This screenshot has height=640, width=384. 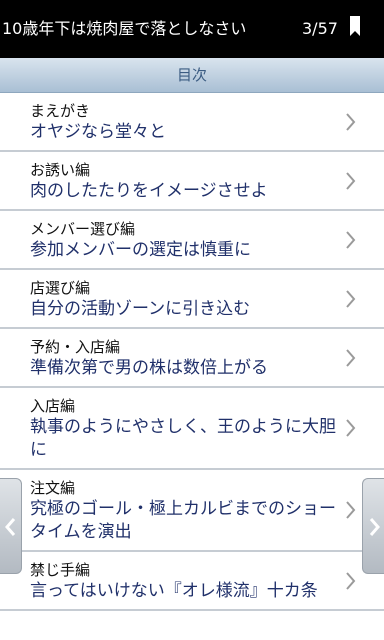 I want to click on toc-header: 目次, so click(x=192, y=75).